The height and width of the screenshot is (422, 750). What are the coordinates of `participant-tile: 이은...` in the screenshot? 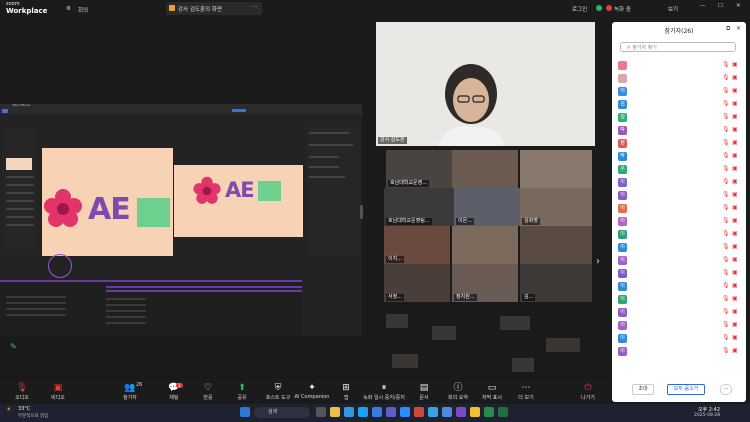 It's located at (487, 207).